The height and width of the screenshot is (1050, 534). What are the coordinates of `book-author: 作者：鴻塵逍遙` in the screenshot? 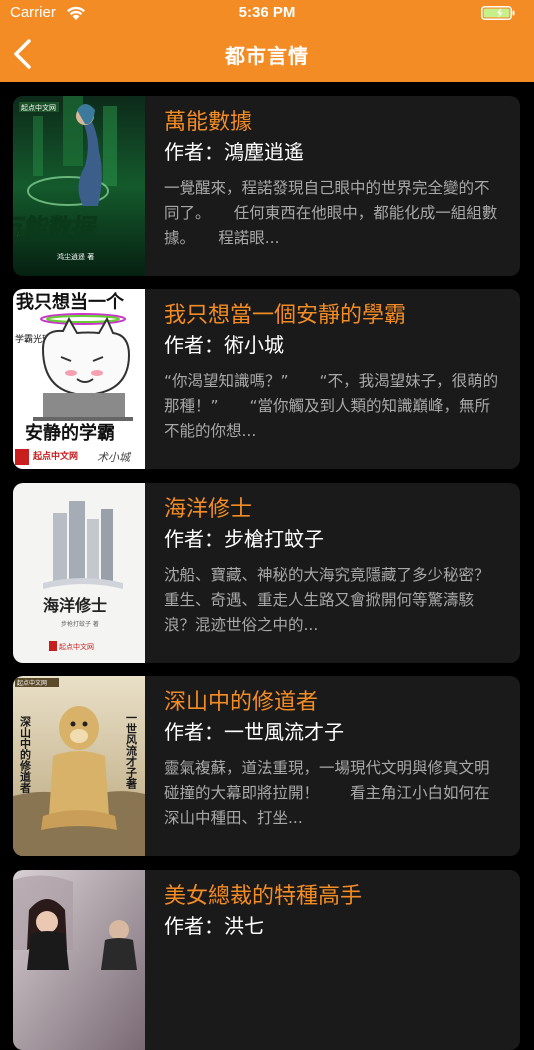 It's located at (234, 152).